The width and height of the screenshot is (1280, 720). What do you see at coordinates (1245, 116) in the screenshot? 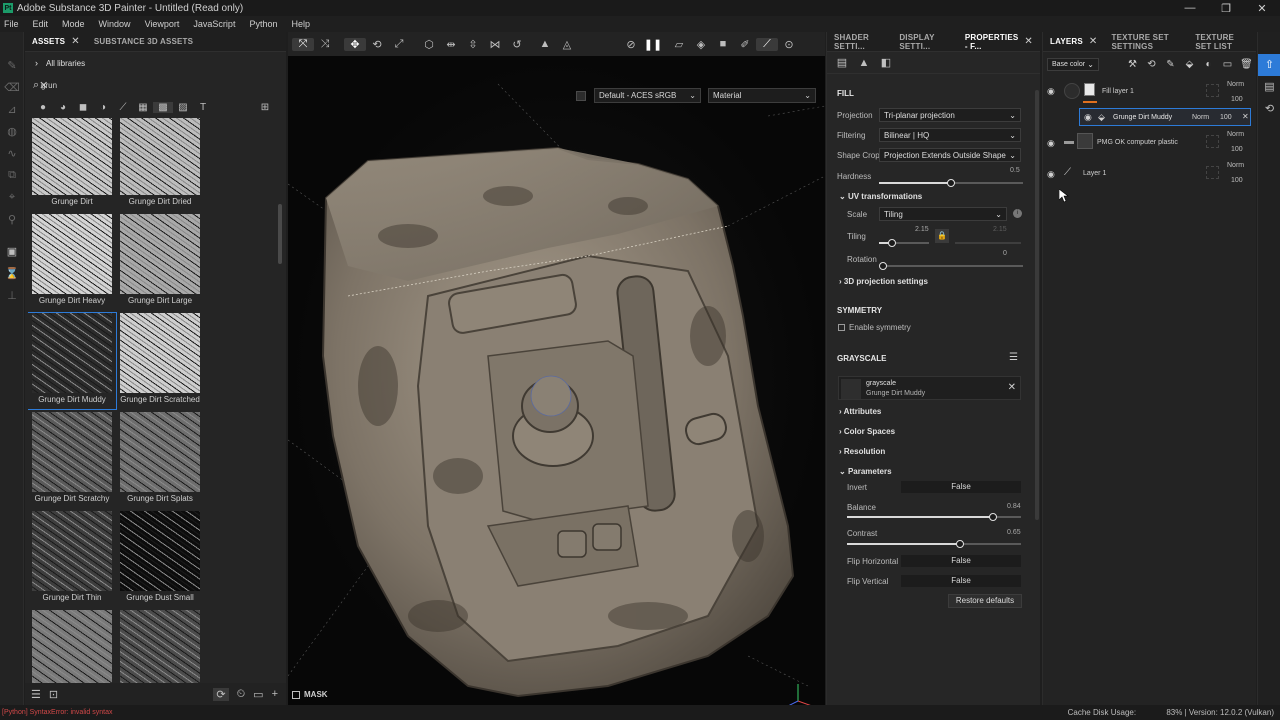
I see `remove-effect-icon: ✕` at bounding box center [1245, 116].